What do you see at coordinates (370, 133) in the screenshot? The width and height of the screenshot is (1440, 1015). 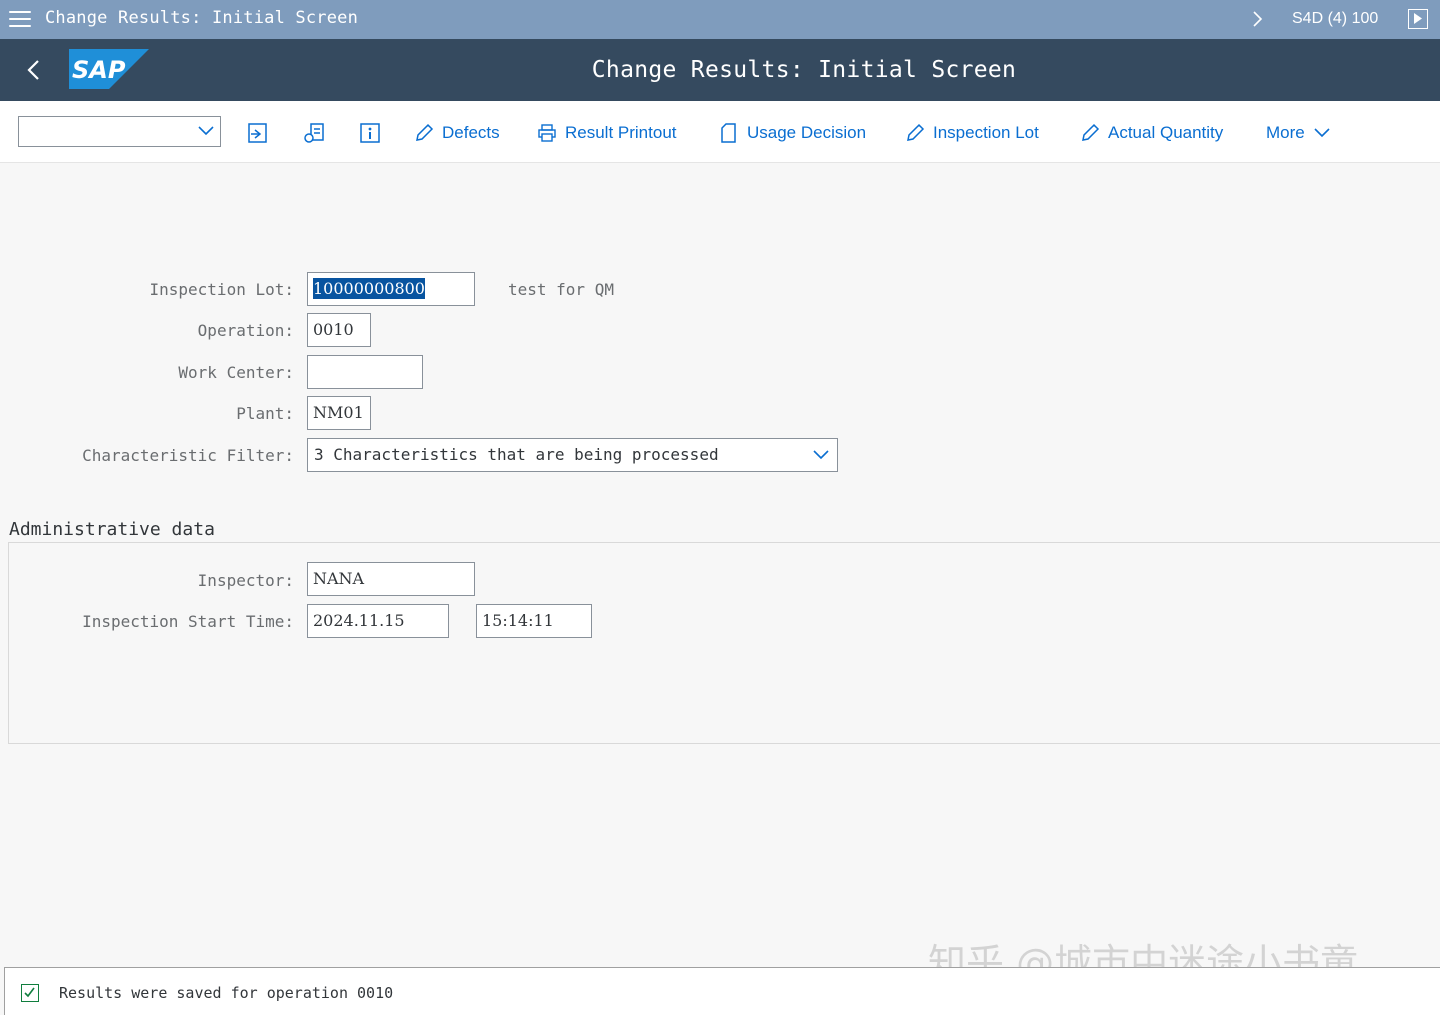 I see `info-icon` at bounding box center [370, 133].